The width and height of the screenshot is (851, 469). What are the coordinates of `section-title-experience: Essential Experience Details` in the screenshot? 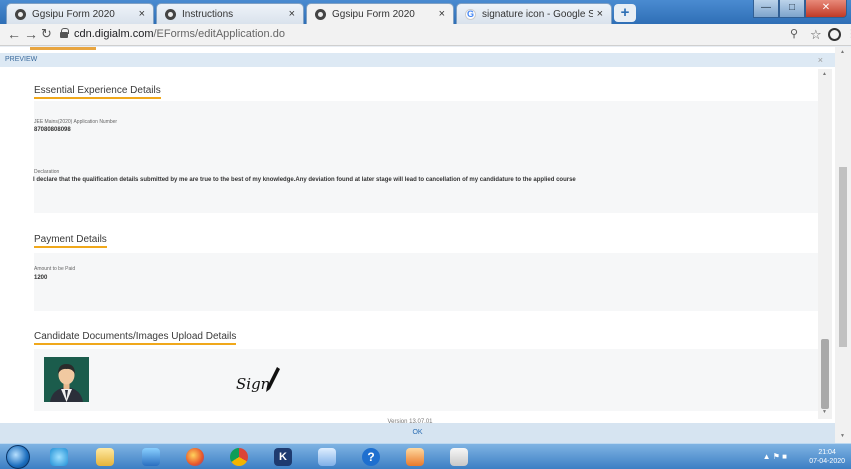 It's located at (97, 92).